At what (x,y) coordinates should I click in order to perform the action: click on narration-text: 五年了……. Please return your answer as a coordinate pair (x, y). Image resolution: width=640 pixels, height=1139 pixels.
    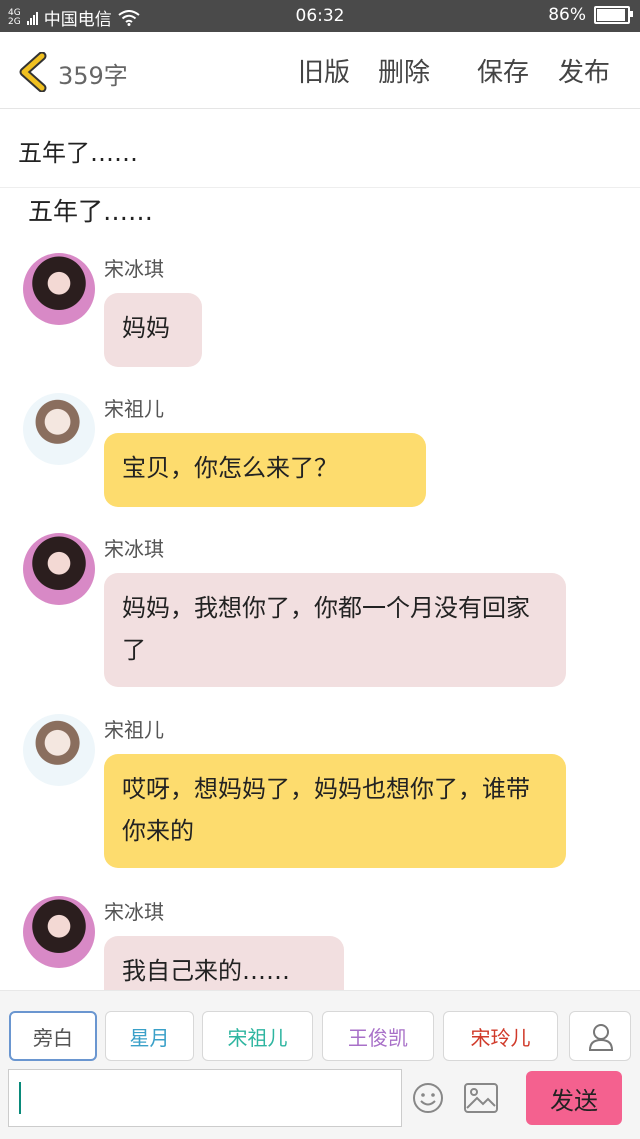
    Looking at the image, I should click on (90, 210).